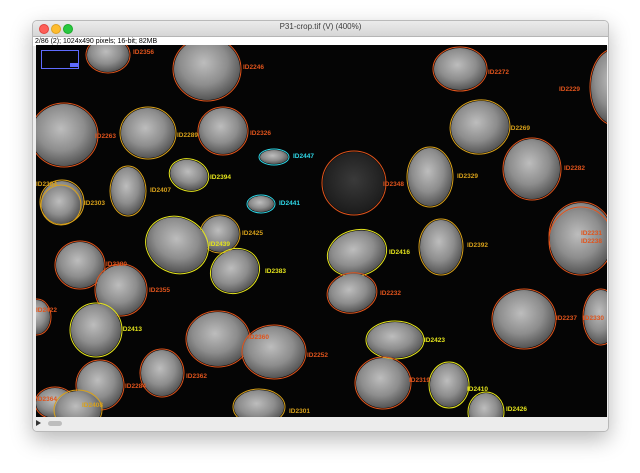  I want to click on roi-label: ID2362, so click(196, 376).